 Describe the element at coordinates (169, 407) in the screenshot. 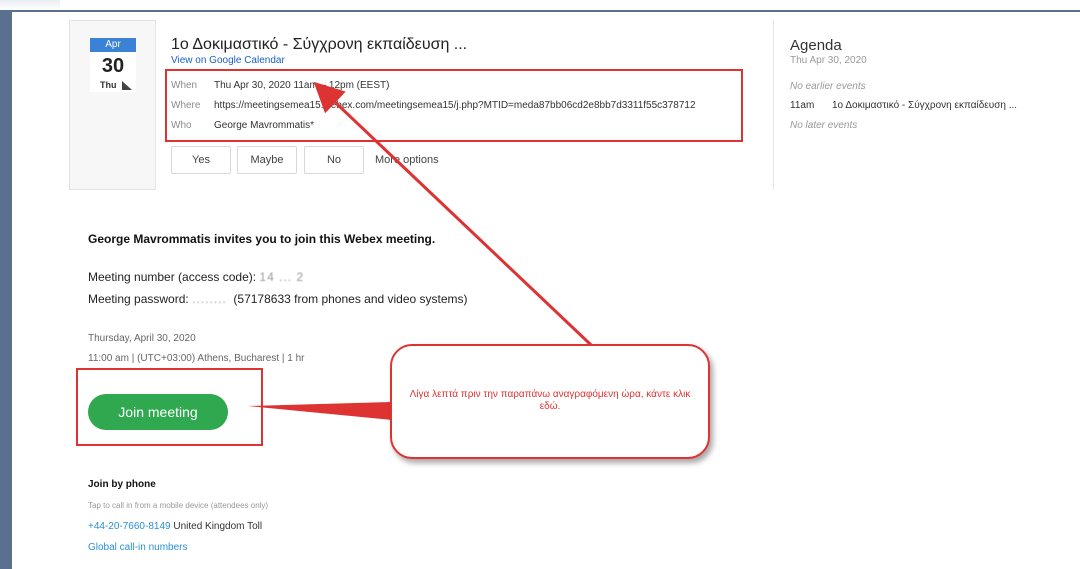

I see `join-button-highlight` at that location.